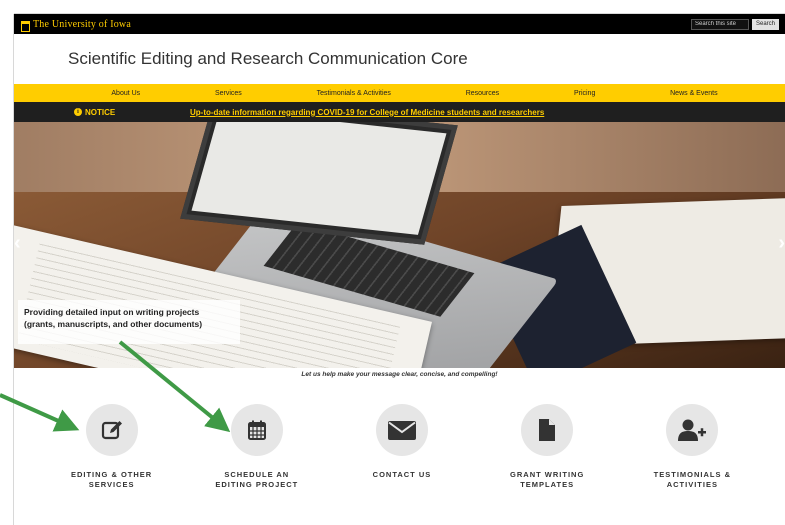  I want to click on card-schedule-project: SCHEDULE AN EDITING PROJECT, so click(257, 447).